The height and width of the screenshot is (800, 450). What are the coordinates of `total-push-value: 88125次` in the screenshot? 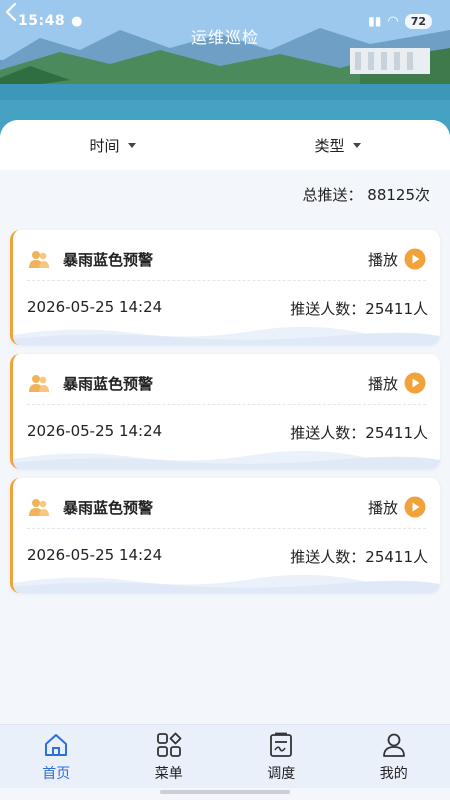 It's located at (398, 195).